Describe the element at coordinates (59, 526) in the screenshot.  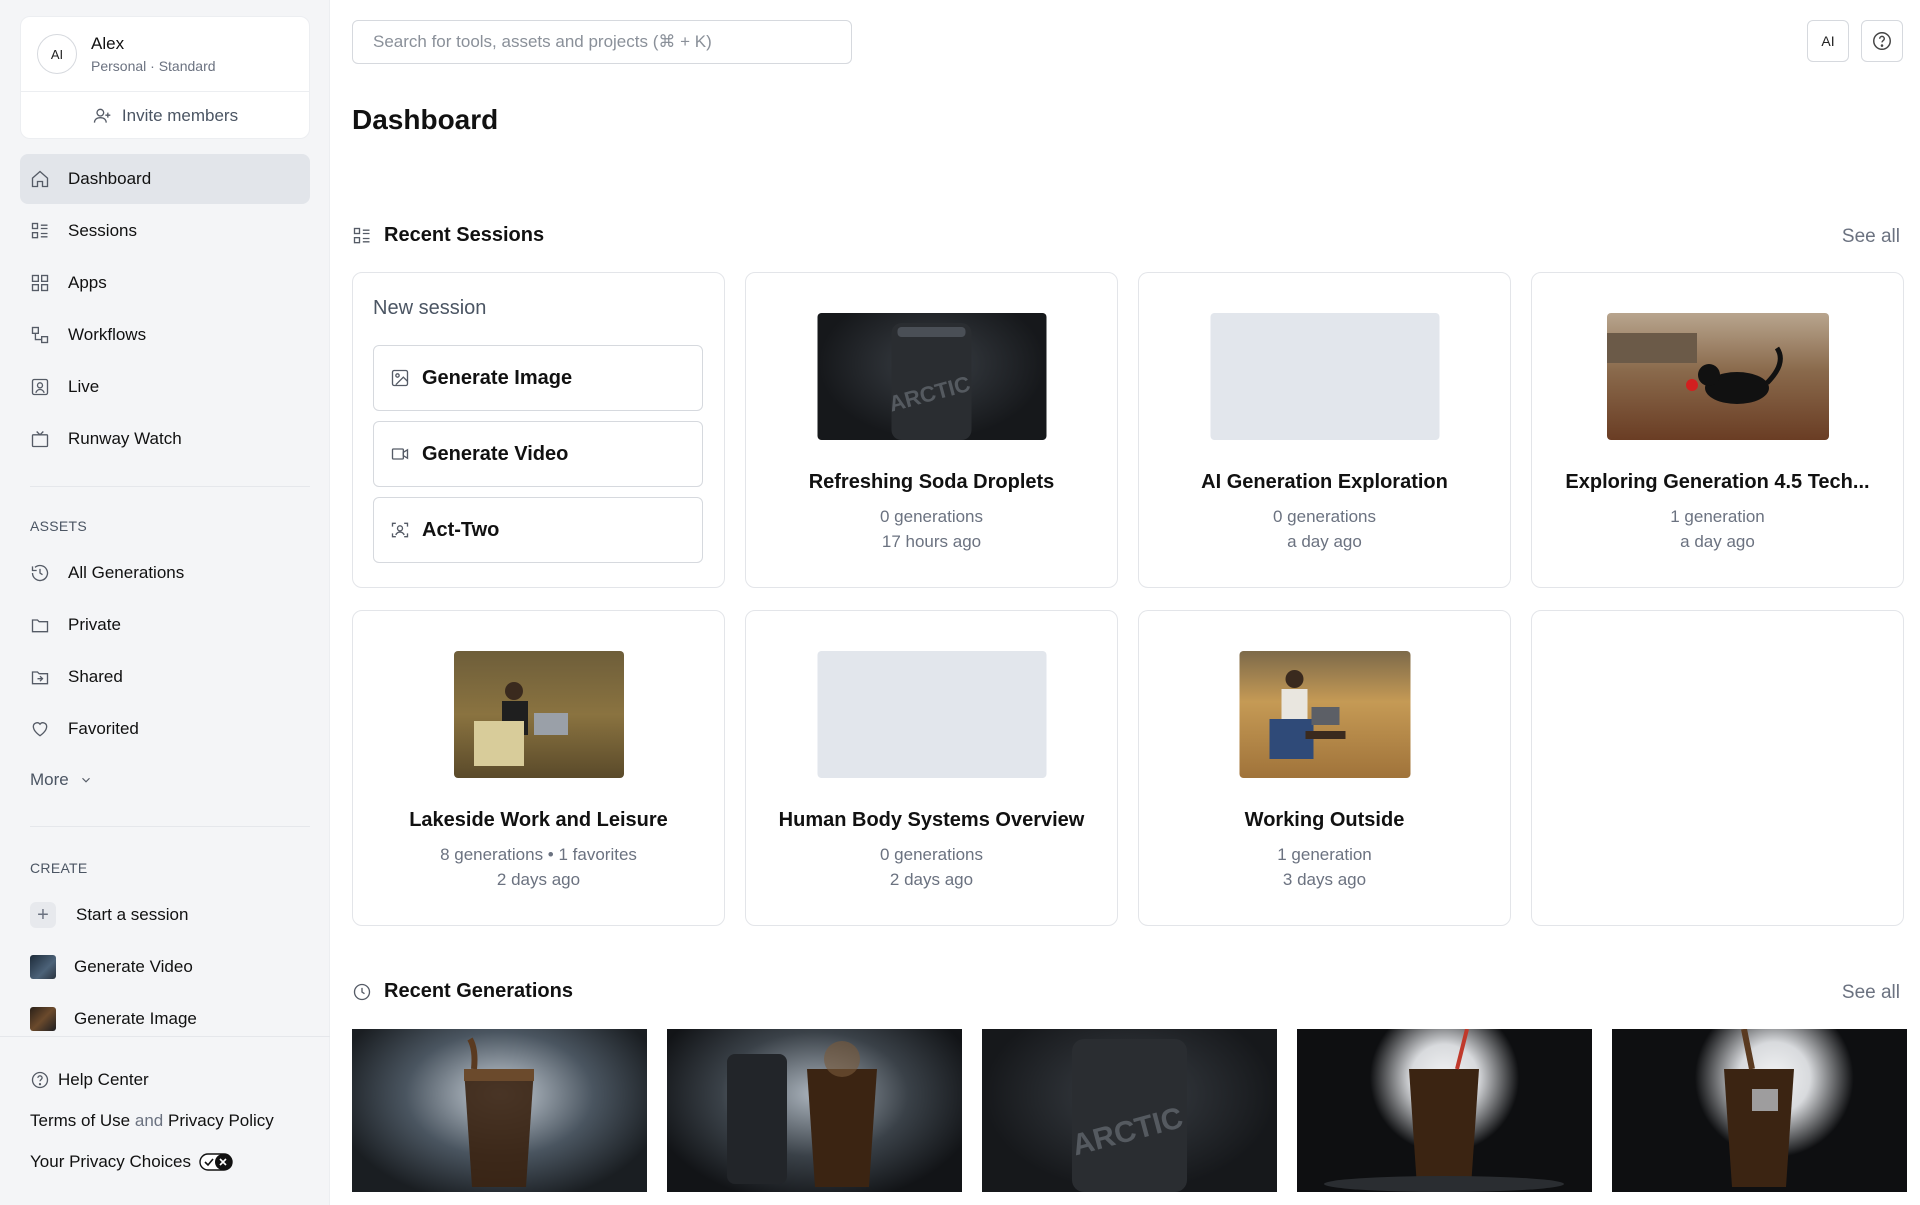
I see `assets-heading: ASSETS` at that location.